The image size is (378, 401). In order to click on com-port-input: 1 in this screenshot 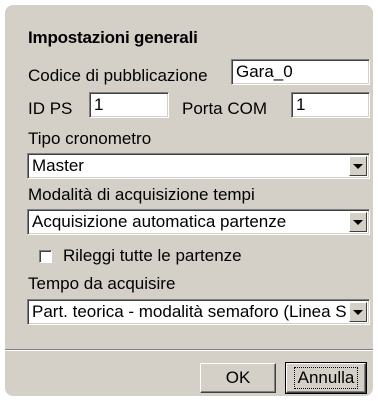, I will do `click(330, 105)`.